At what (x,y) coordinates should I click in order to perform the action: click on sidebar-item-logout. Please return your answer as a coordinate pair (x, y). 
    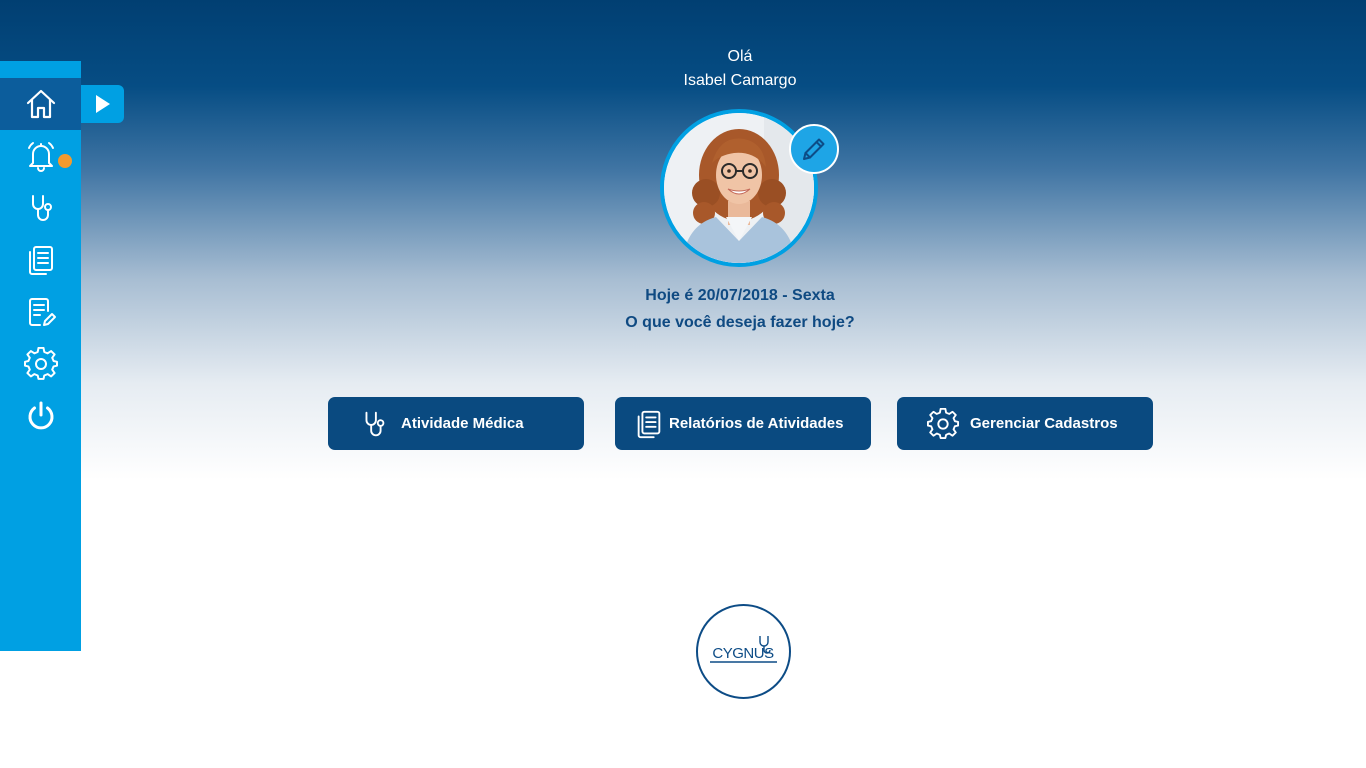
    Looking at the image, I should click on (40, 416).